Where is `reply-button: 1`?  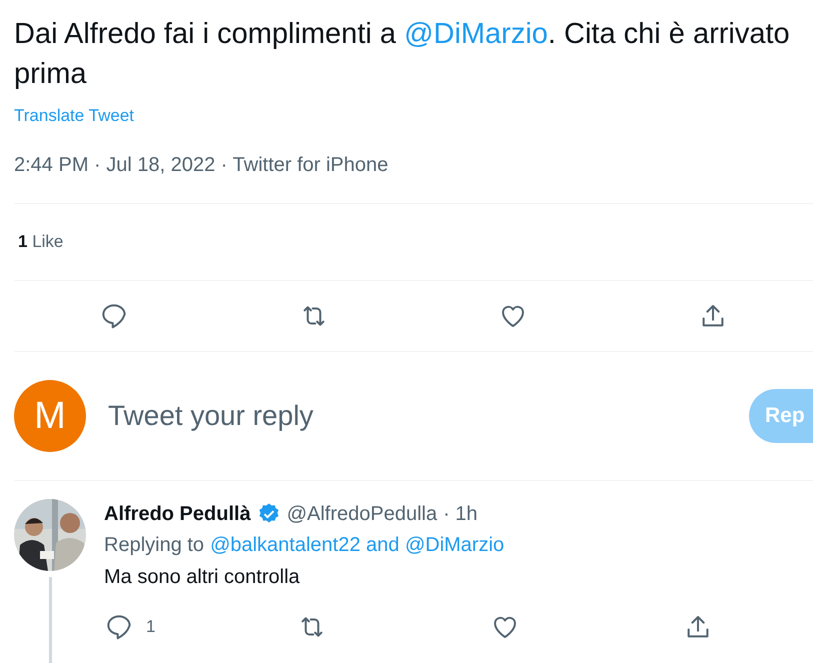 reply-button: 1 is located at coordinates (134, 627).